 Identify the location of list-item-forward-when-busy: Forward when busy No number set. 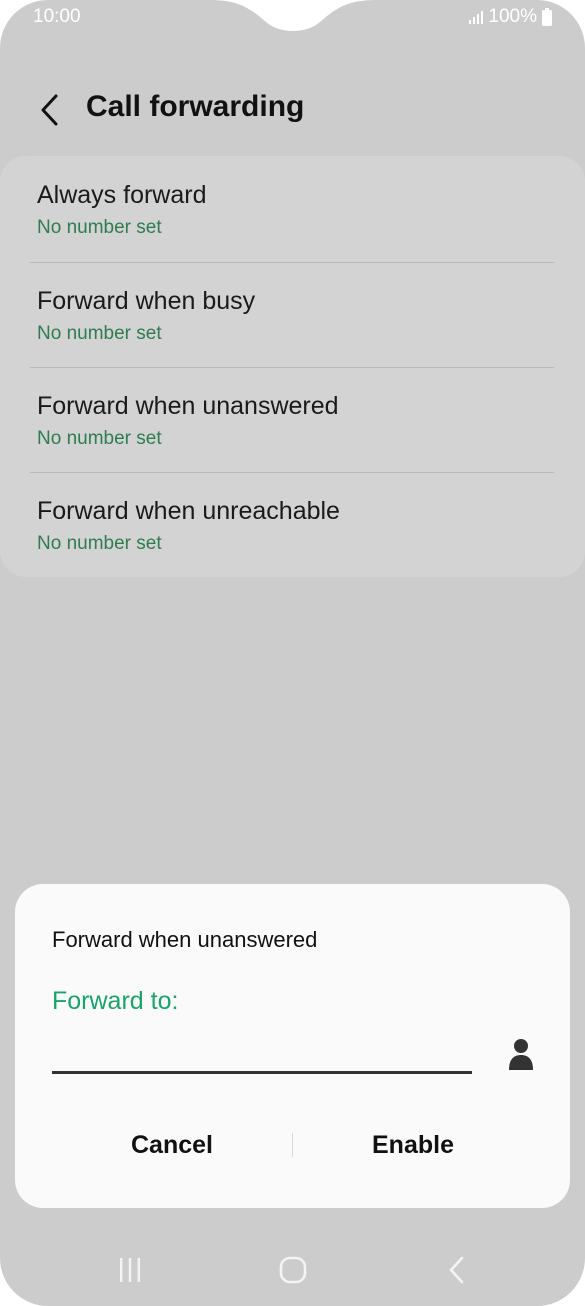
(292, 314).